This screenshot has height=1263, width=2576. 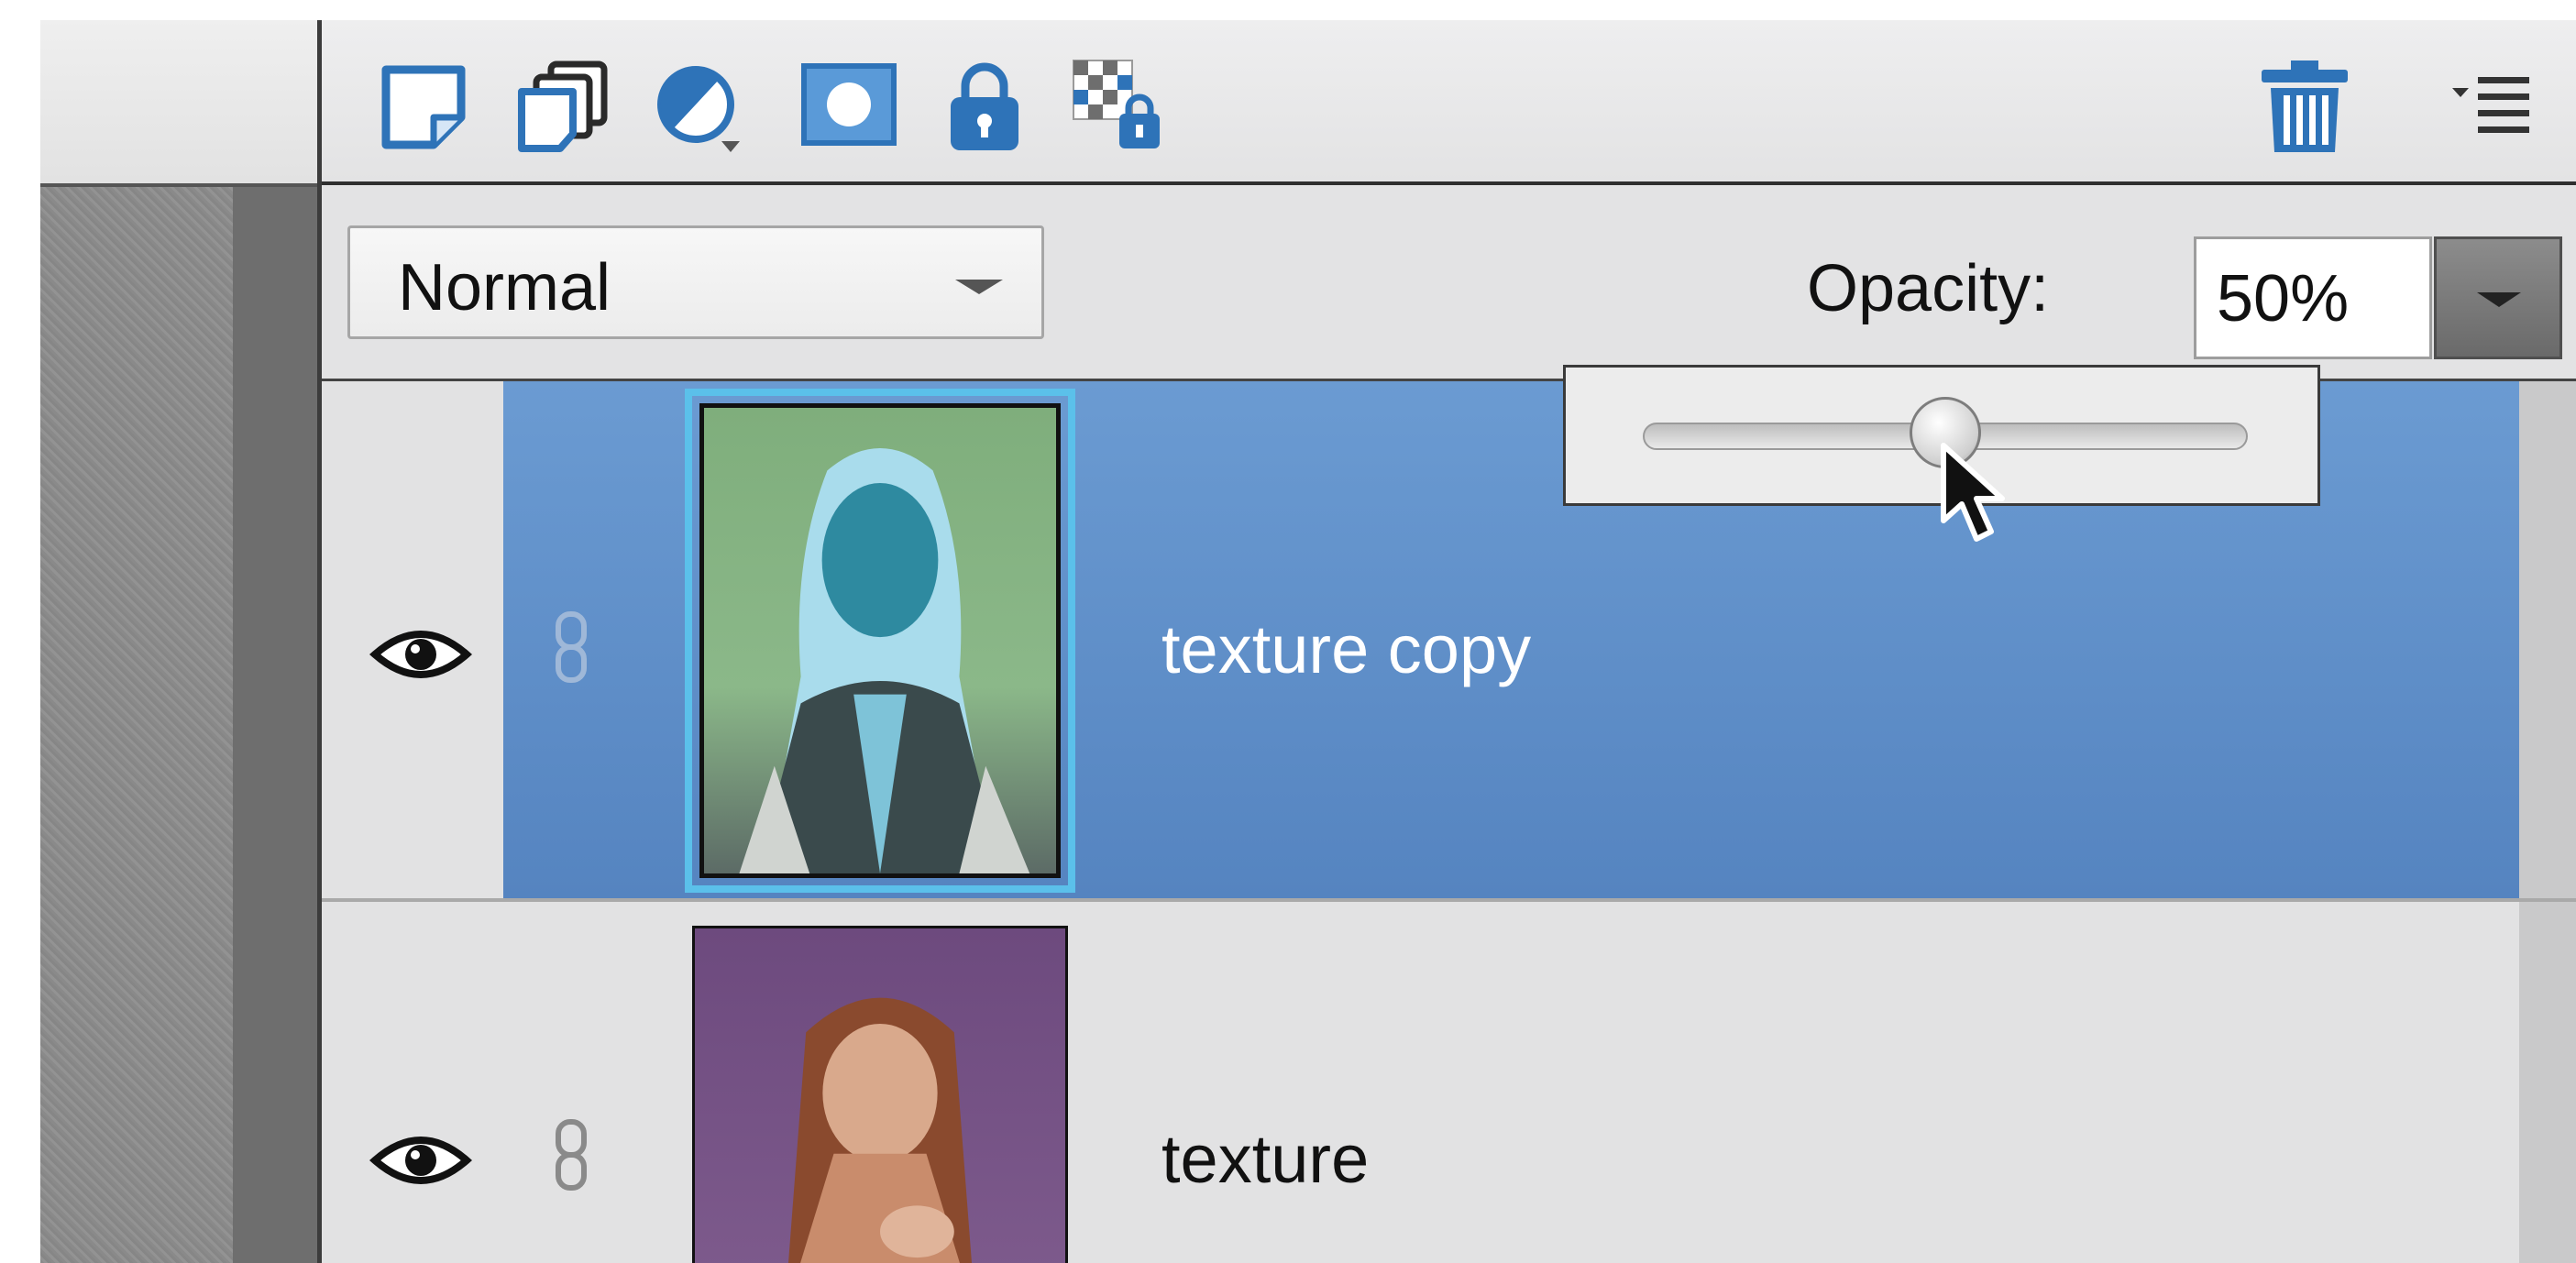 I want to click on adjustment-layer-icon, so click(x=702, y=107).